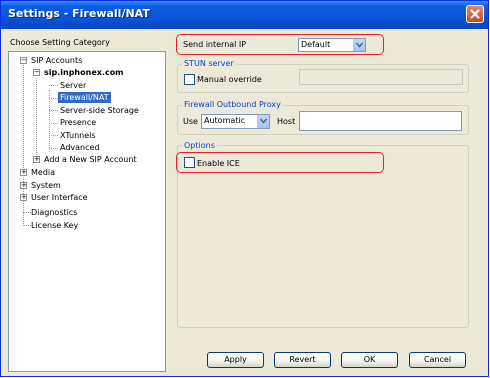 Image resolution: width=490 pixels, height=378 pixels. I want to click on send-ip-label: Send internal IP, so click(215, 44).